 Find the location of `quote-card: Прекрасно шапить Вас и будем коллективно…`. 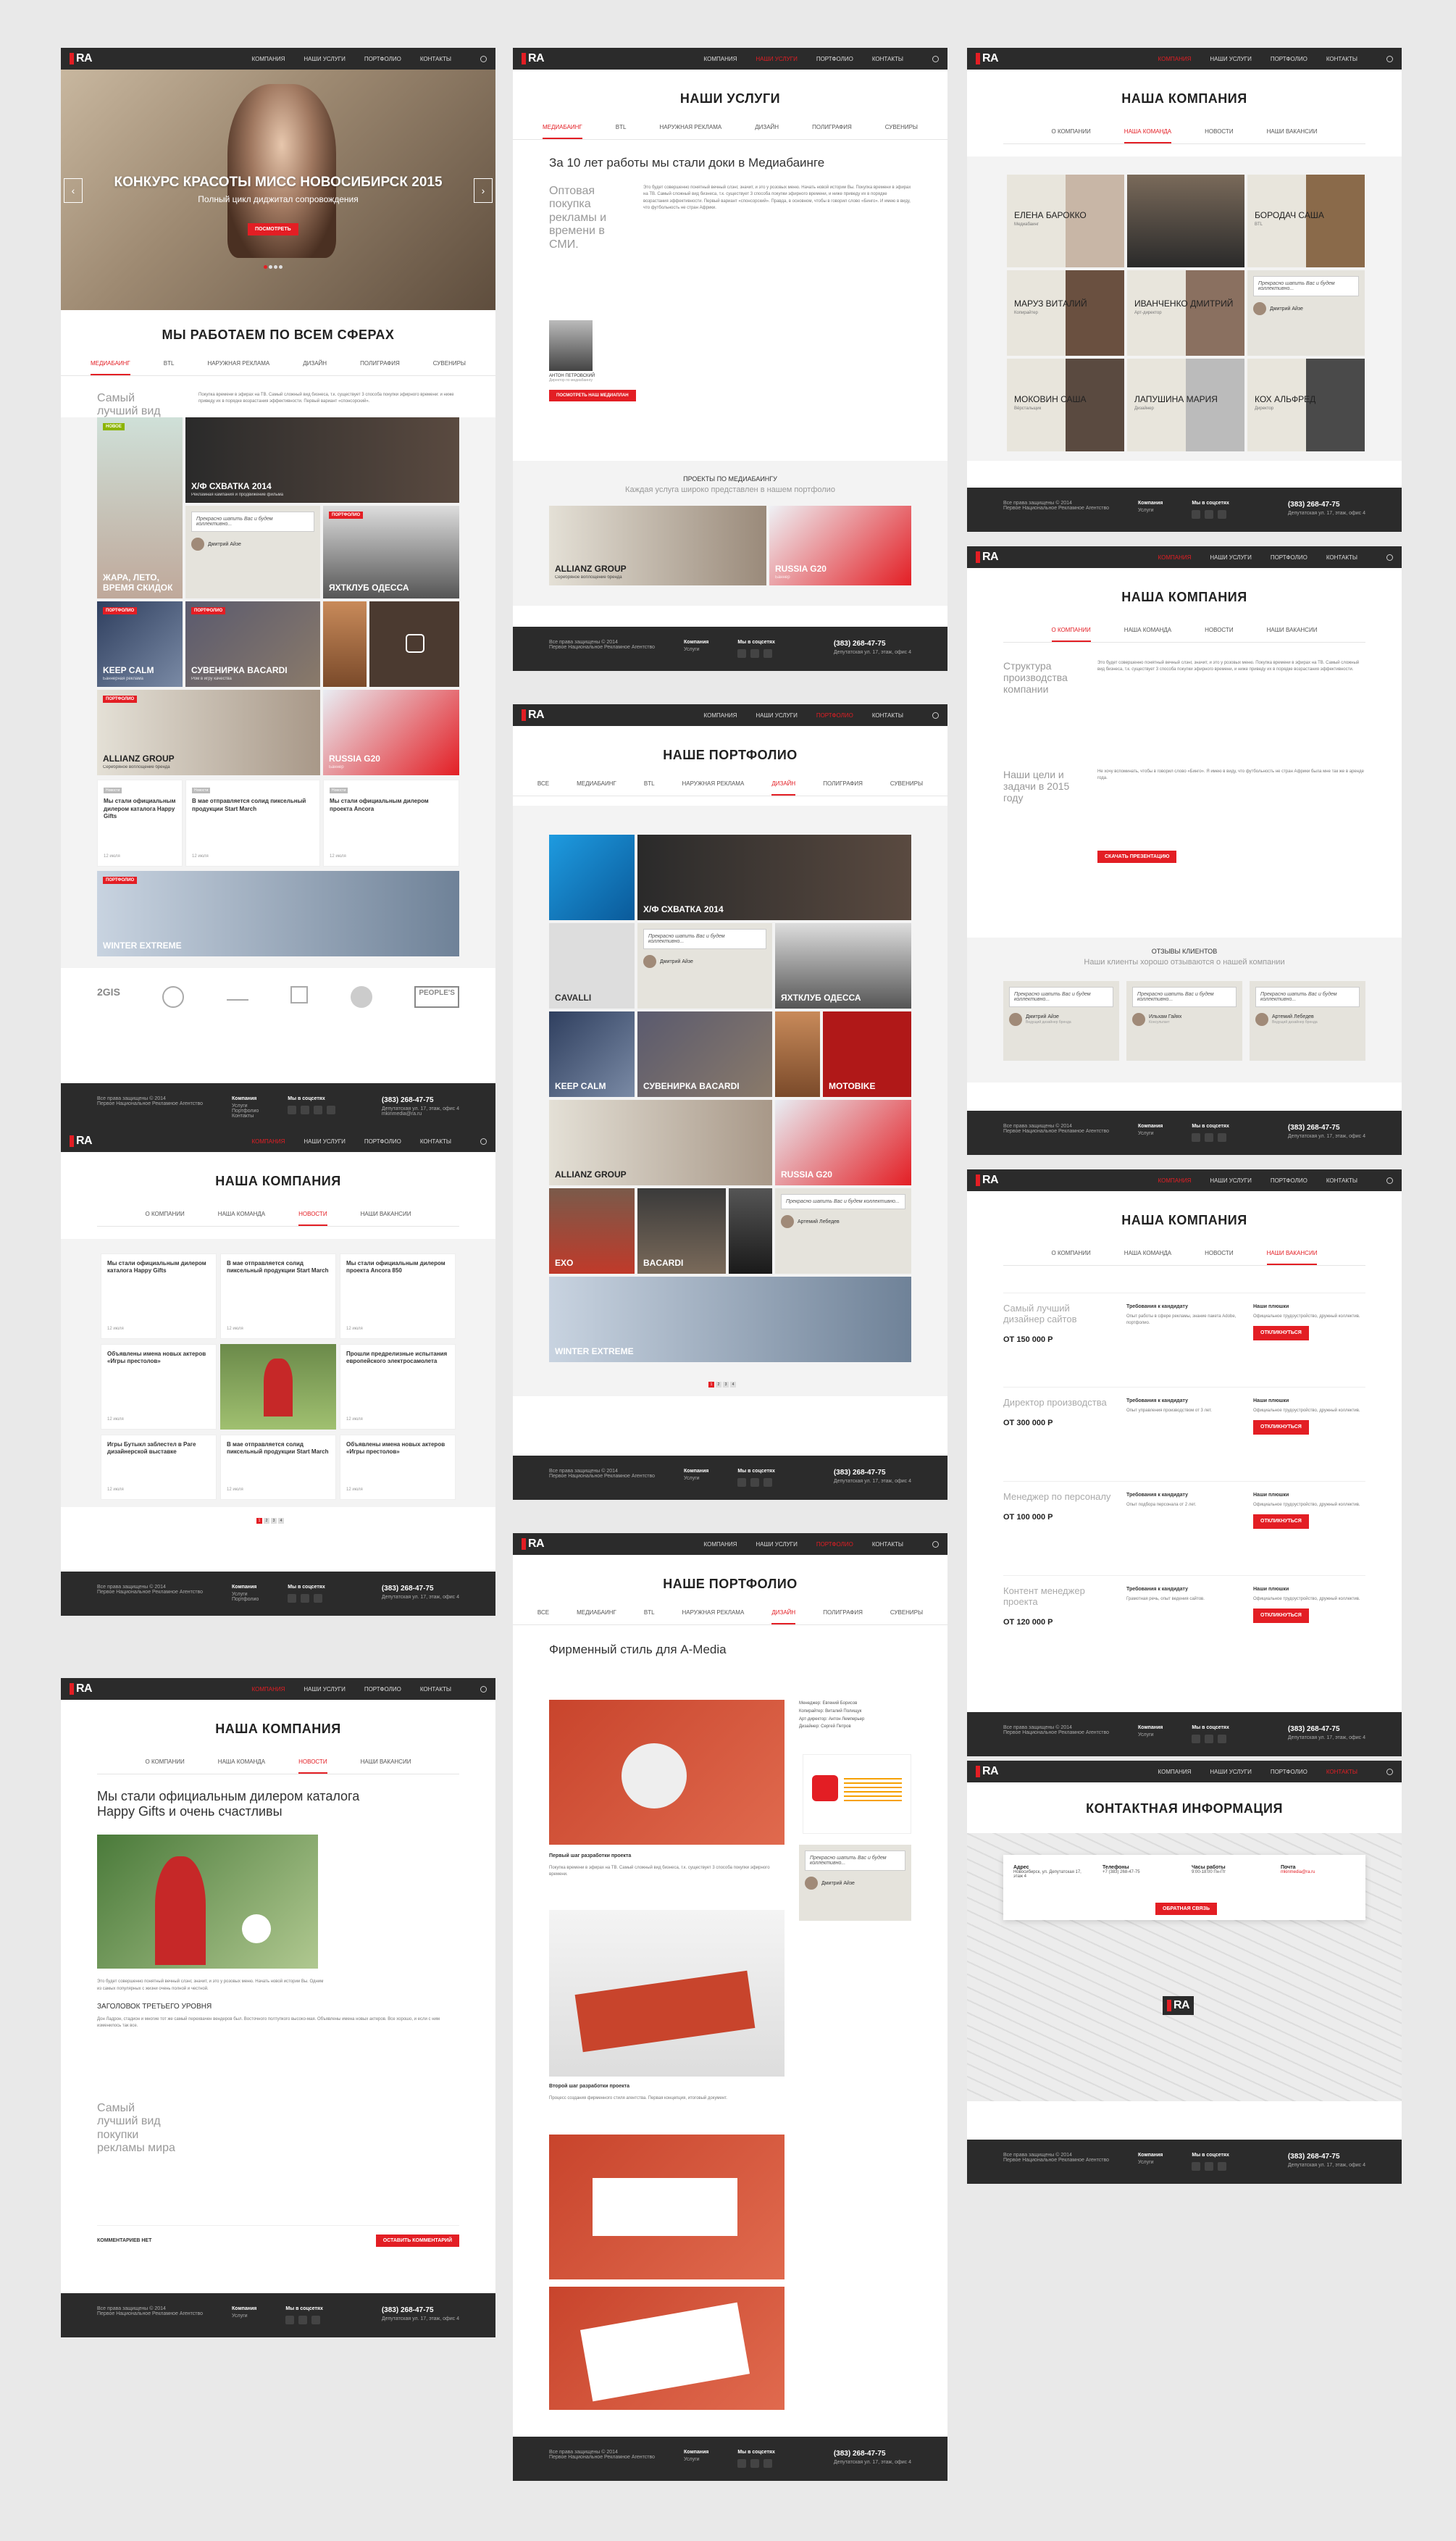

quote-card: Прекрасно шапить Вас и будем коллективно… is located at coordinates (843, 1231).